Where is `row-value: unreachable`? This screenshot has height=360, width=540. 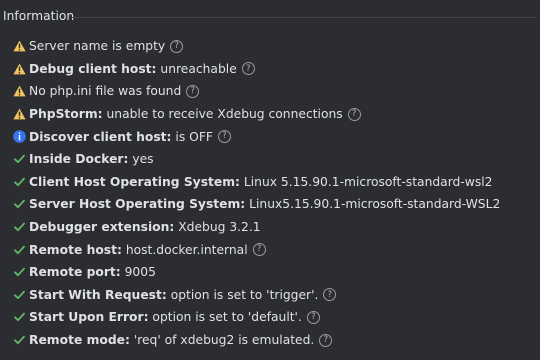
row-value: unreachable is located at coordinates (198, 68).